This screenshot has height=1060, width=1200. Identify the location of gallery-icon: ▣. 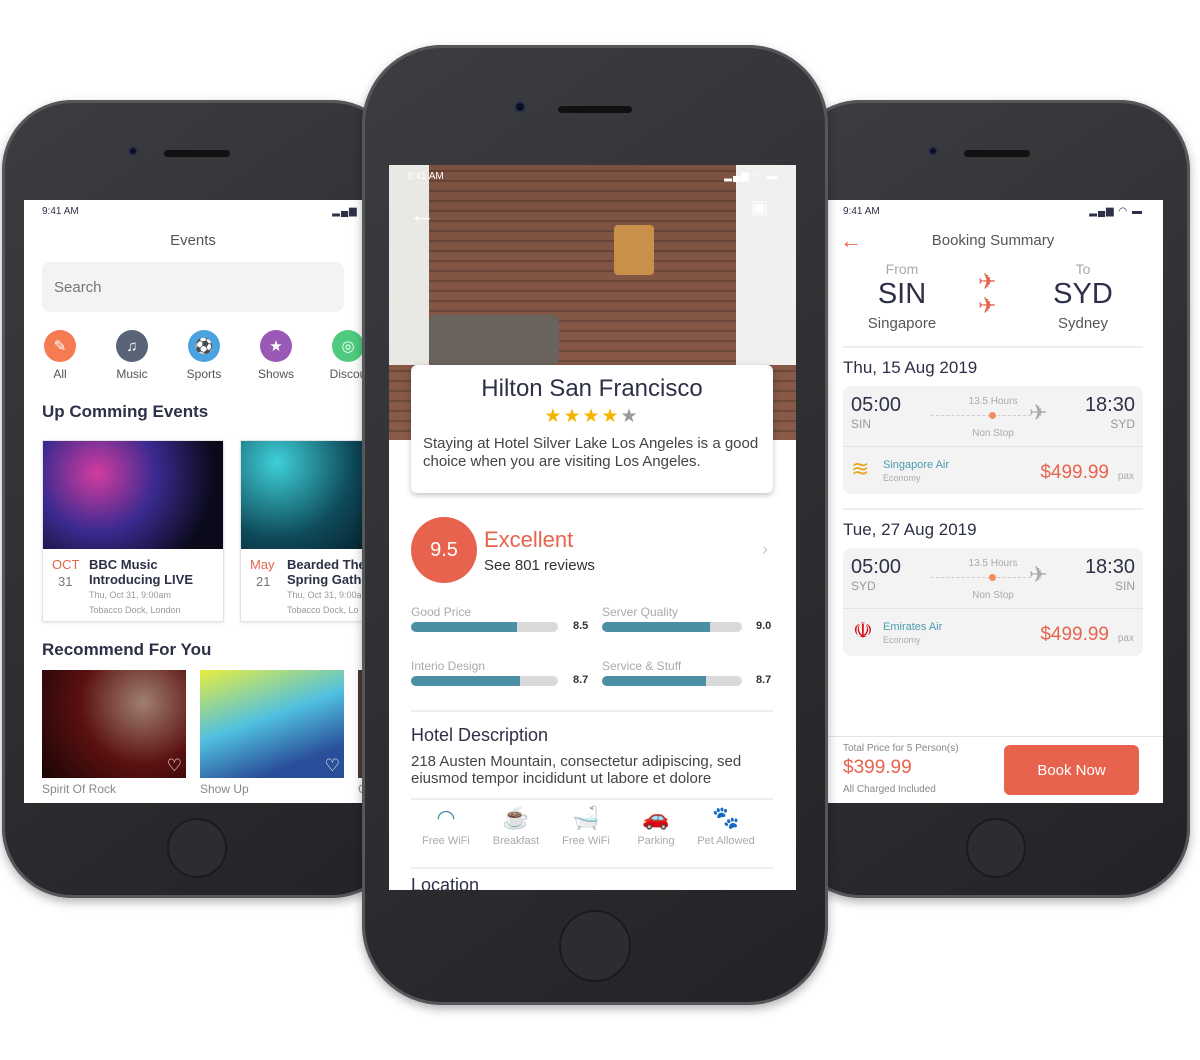
(759, 207).